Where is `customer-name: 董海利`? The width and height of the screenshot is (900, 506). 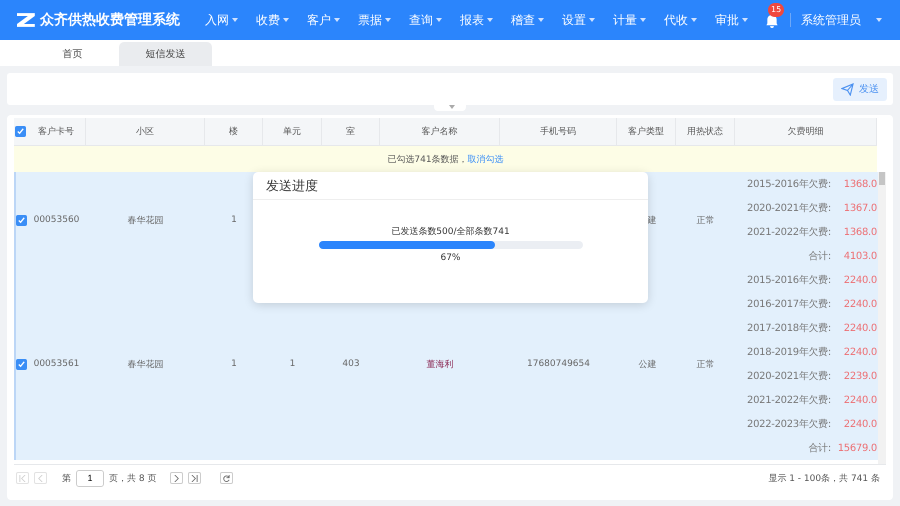
customer-name: 董海利 is located at coordinates (440, 364).